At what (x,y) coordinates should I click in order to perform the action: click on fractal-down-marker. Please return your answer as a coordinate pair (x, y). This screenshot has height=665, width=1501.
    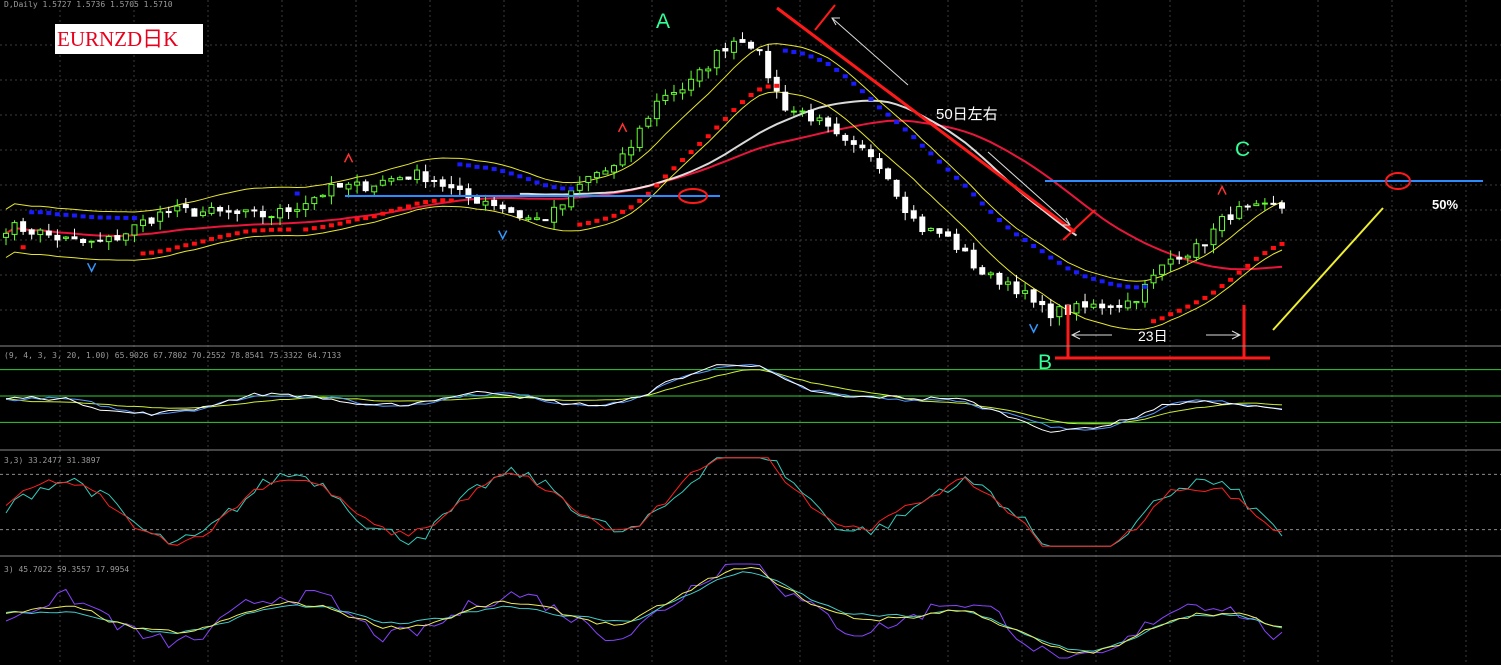
    Looking at the image, I should click on (91, 267).